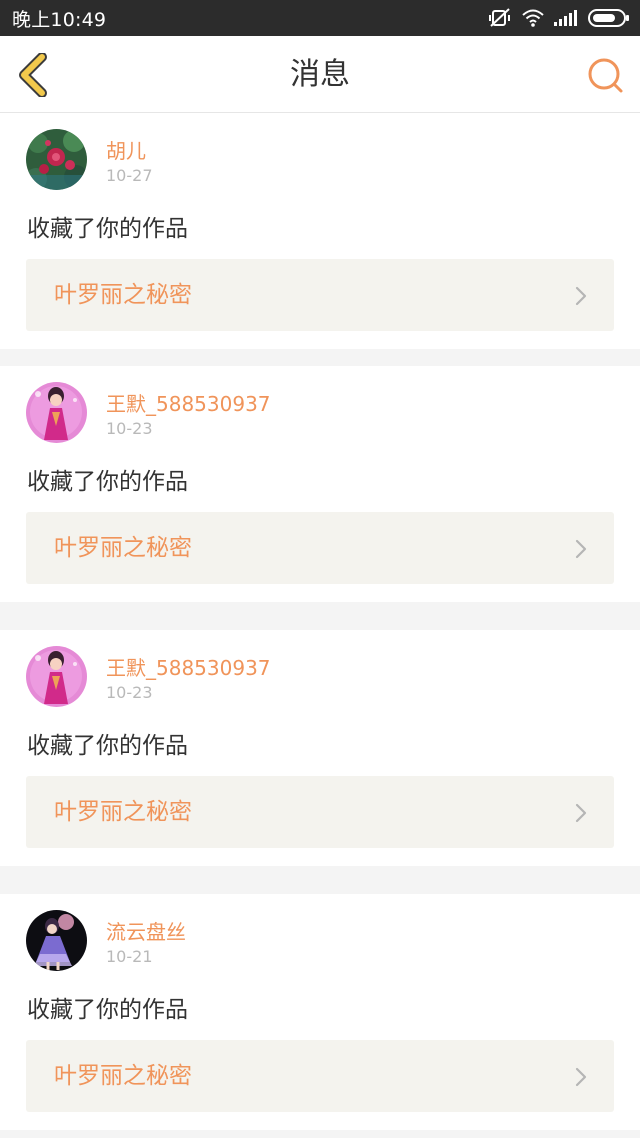  I want to click on search-icon, so click(605, 75).